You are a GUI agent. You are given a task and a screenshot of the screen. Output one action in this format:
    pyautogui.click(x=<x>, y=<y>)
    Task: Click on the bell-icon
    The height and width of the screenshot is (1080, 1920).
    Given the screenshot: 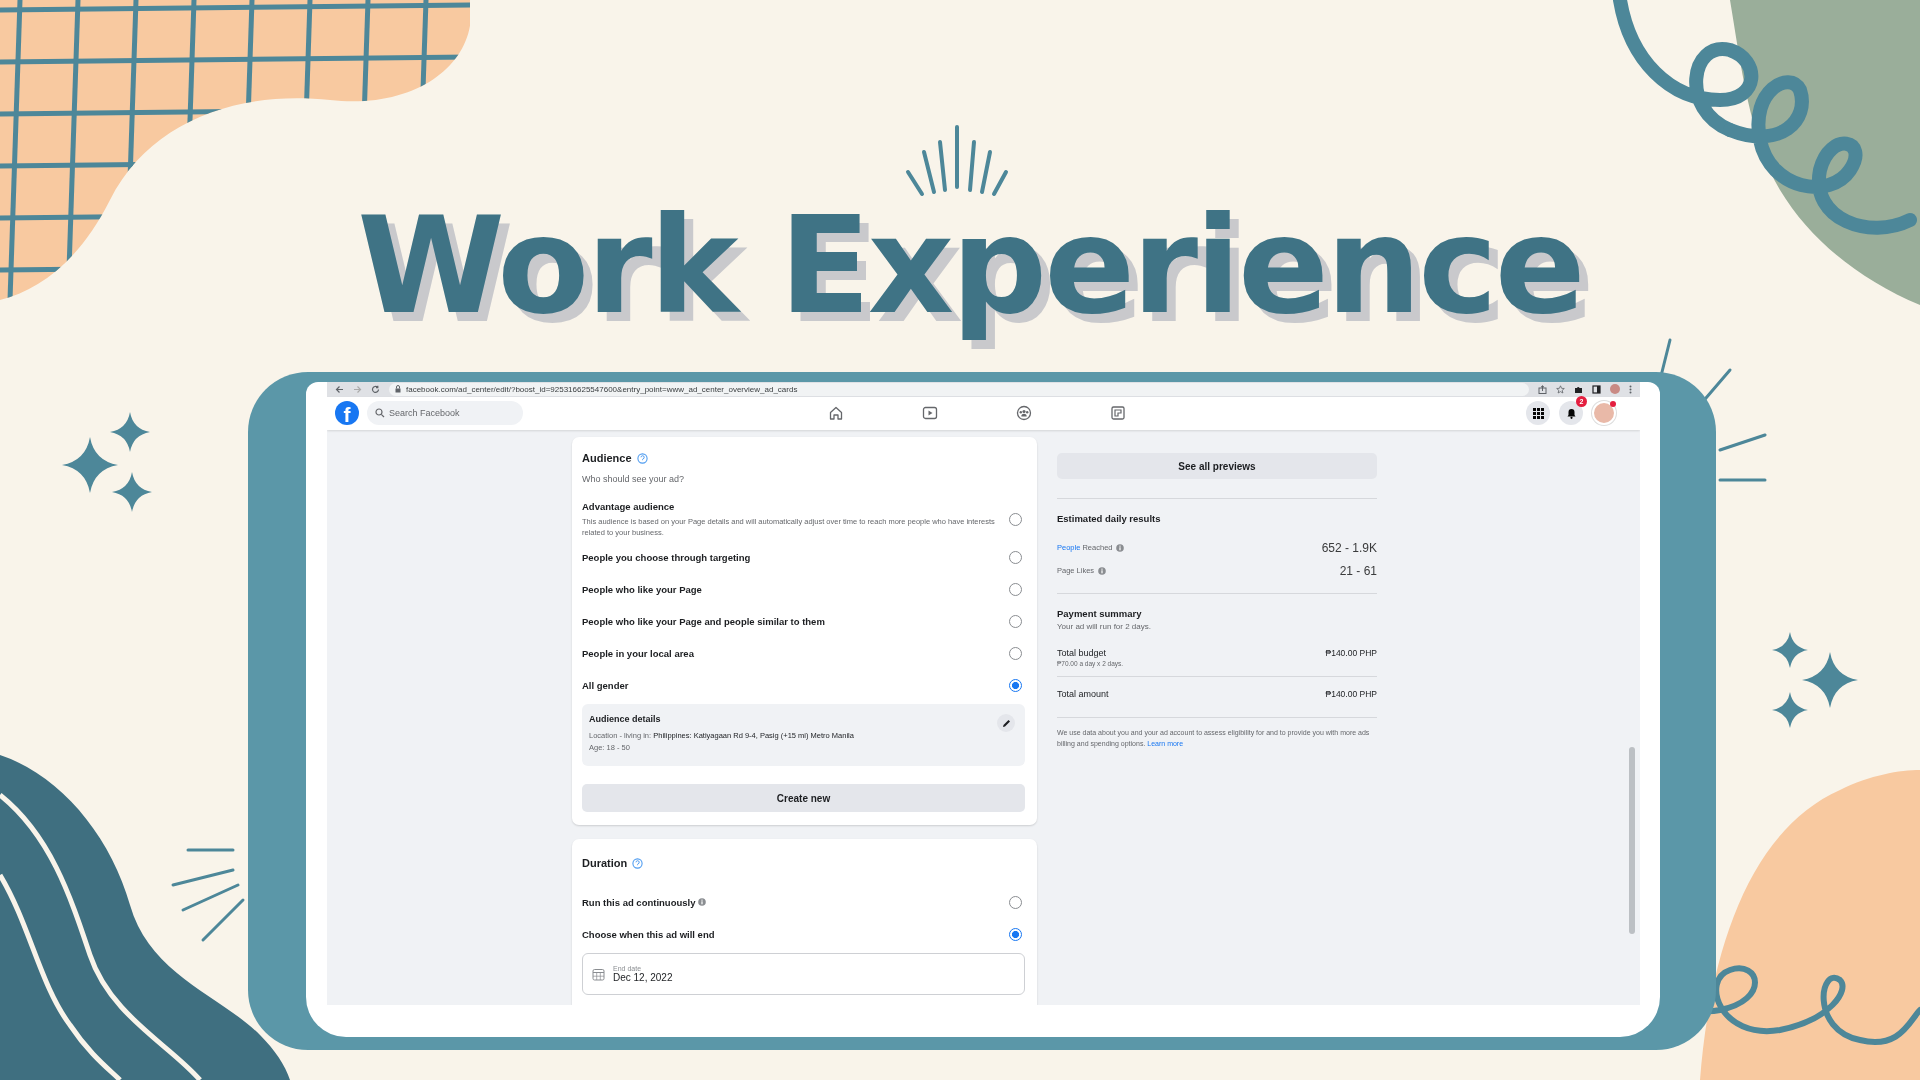 What is the action you would take?
    pyautogui.click(x=1571, y=413)
    